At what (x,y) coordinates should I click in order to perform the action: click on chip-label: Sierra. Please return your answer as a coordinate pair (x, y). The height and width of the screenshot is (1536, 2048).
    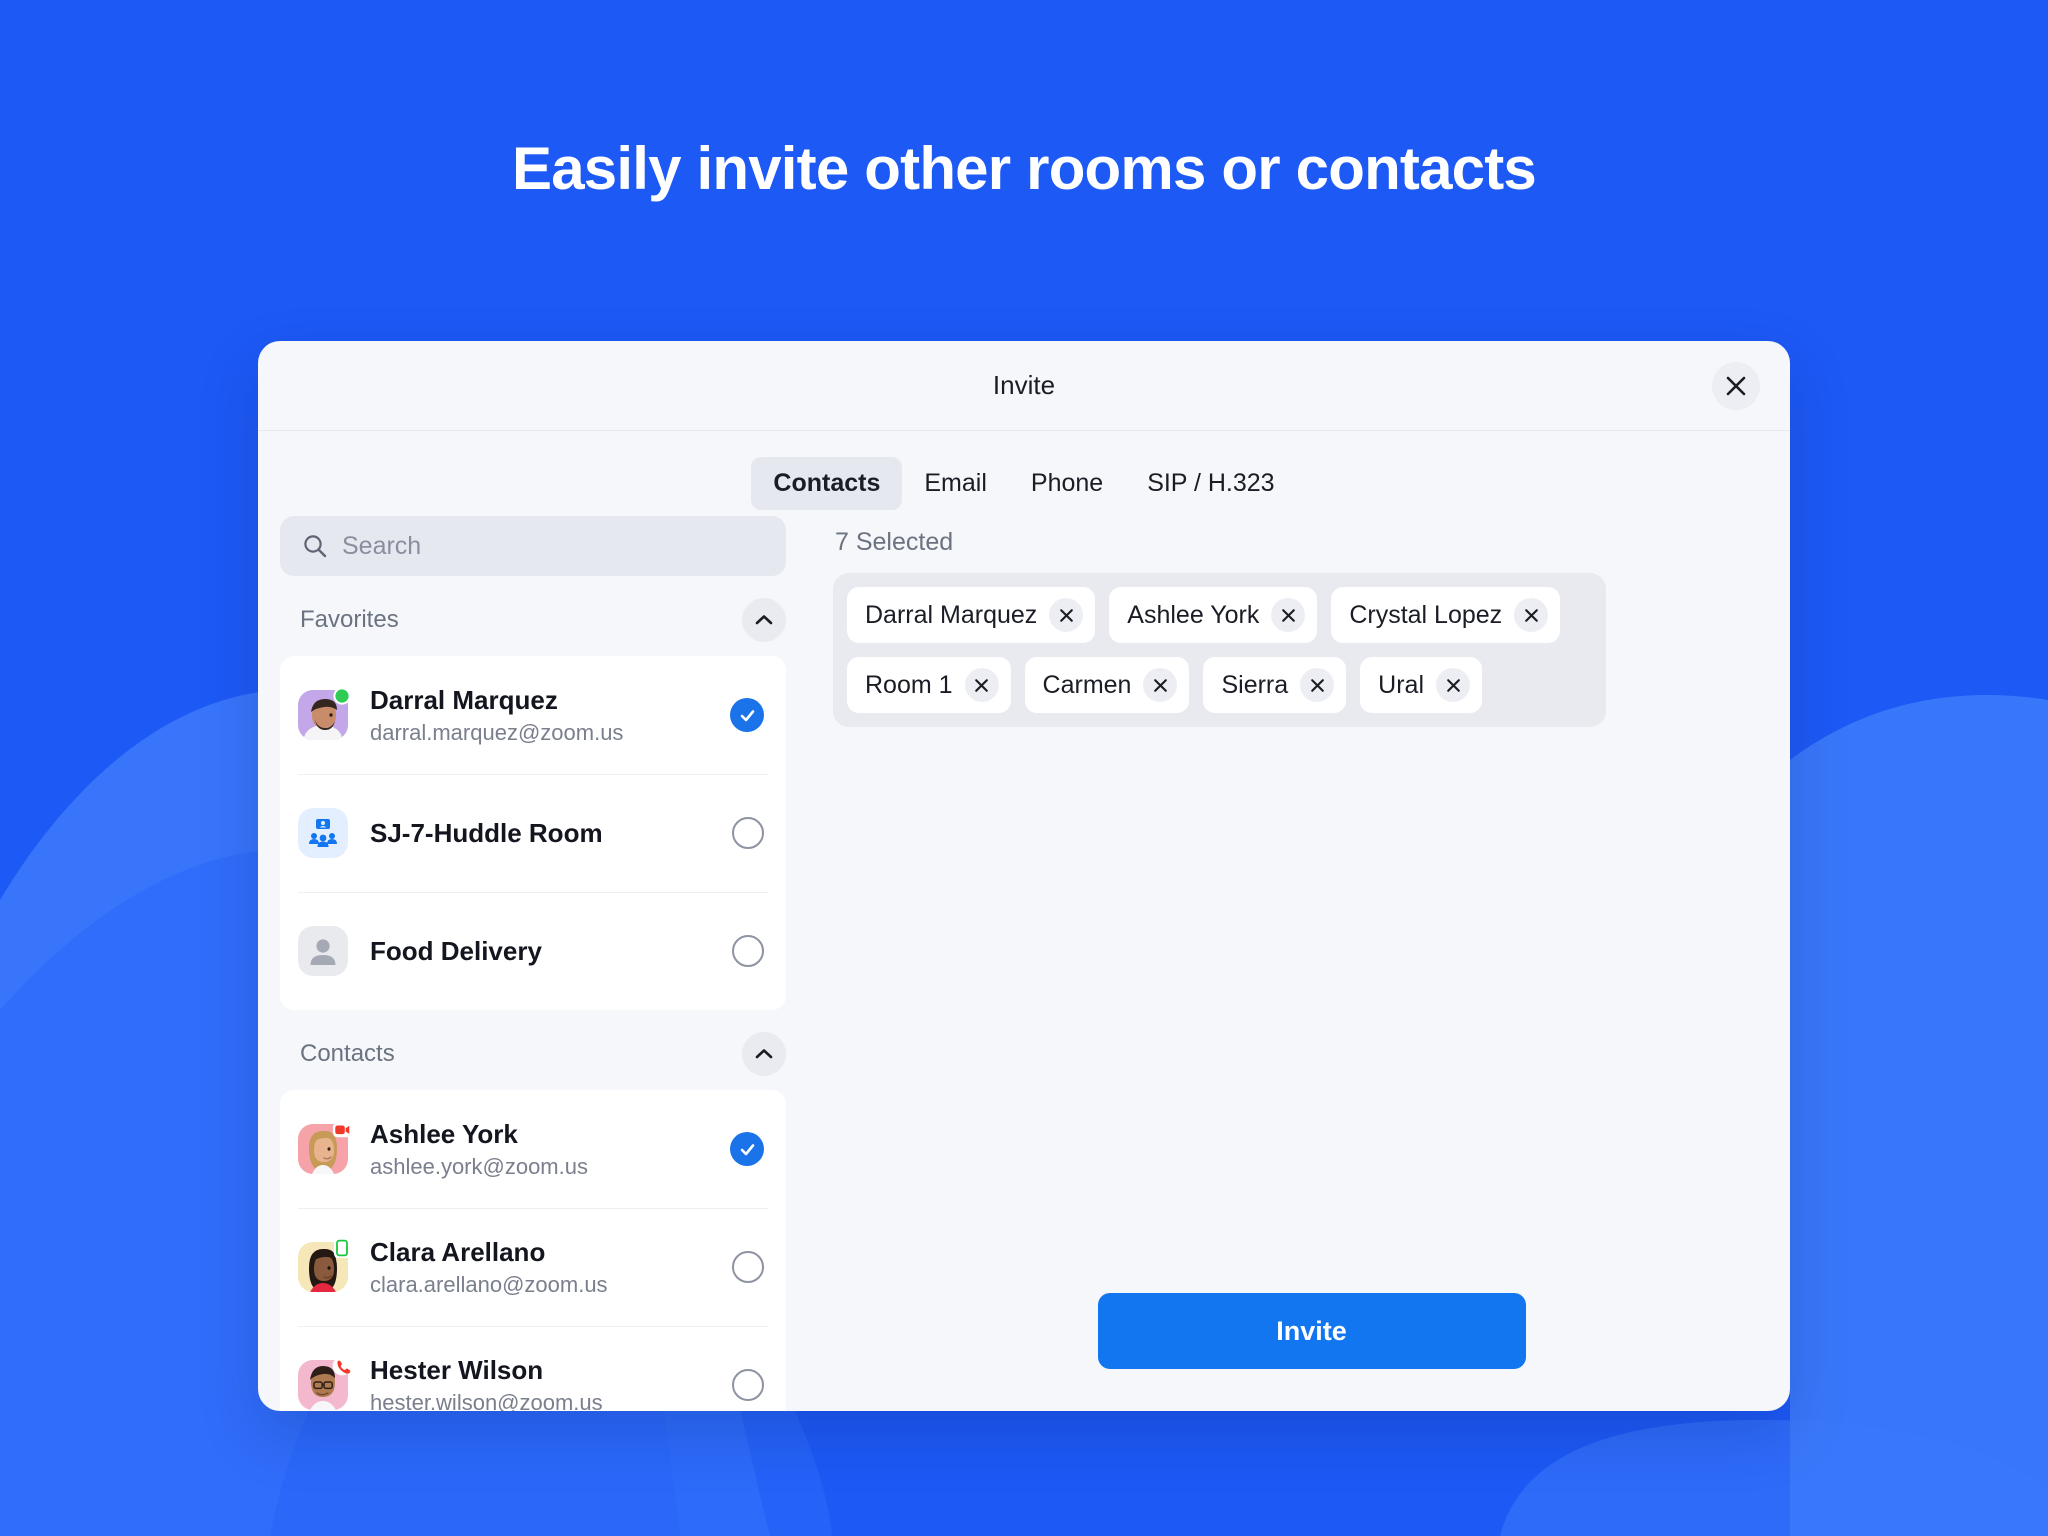
    Looking at the image, I should click on (1255, 684).